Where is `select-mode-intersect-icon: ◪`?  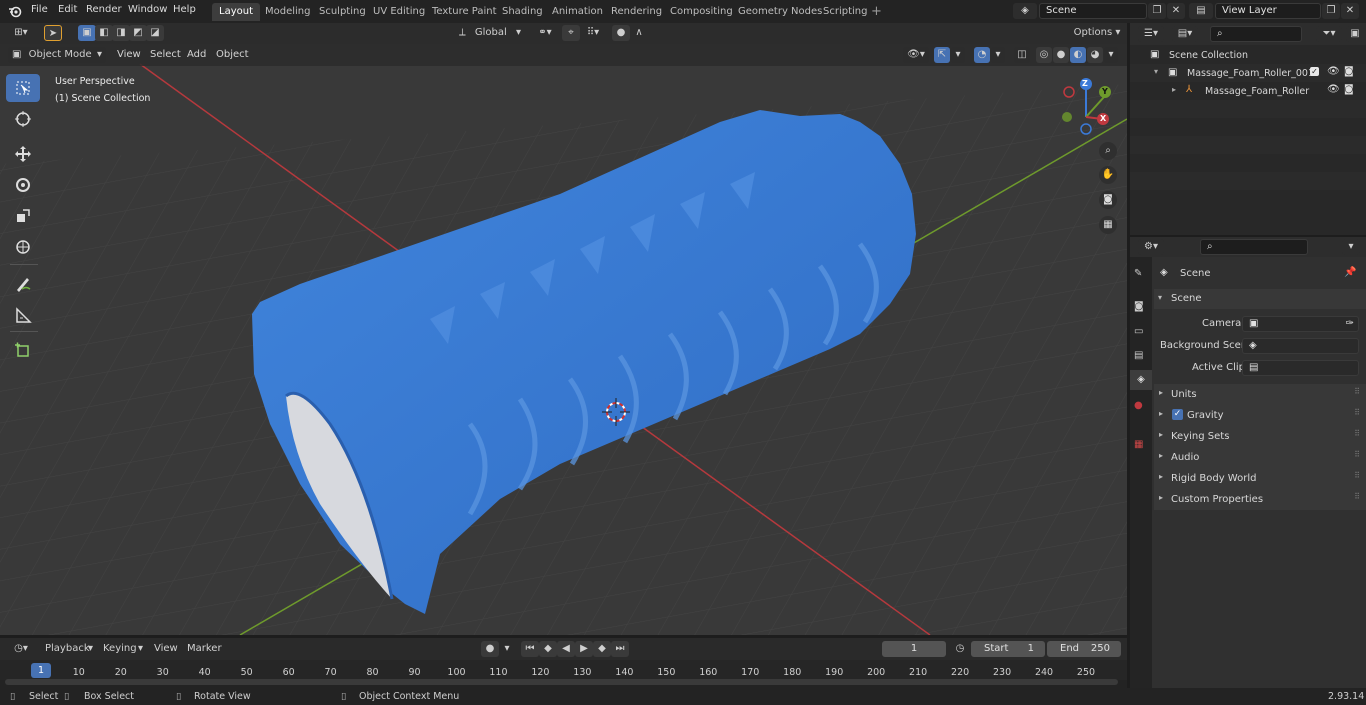
select-mode-intersect-icon: ◪ is located at coordinates (155, 33).